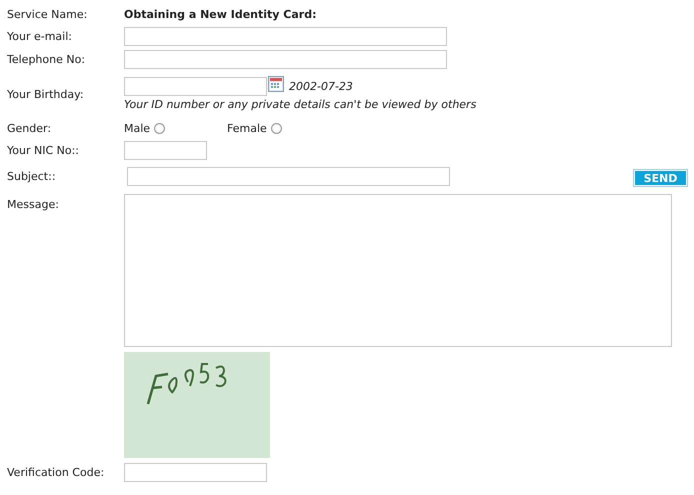 This screenshot has height=495, width=694. Describe the element at coordinates (321, 86) in the screenshot. I see `date-value: 2002-07-23` at that location.